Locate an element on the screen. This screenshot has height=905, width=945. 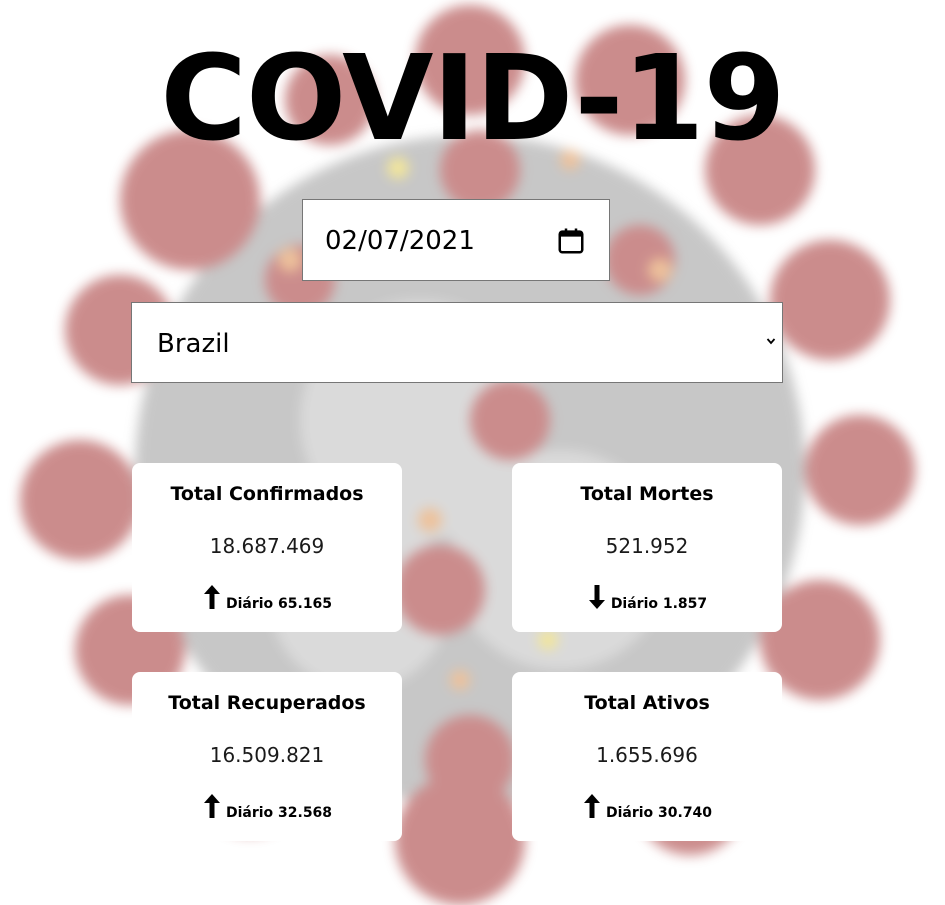
card-title: Total Recuperados is located at coordinates (267, 703).